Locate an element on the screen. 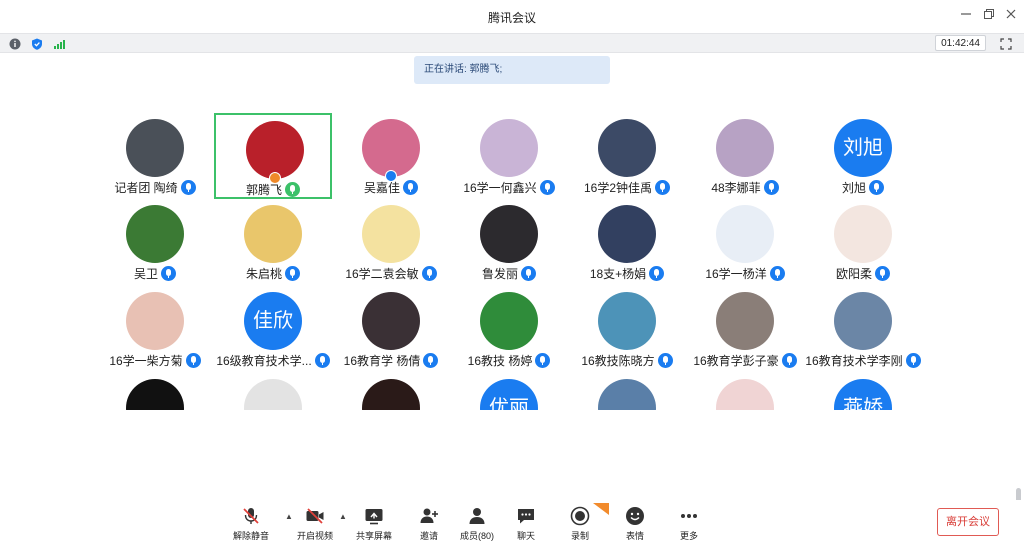 The height and width of the screenshot is (545, 1024). participant-tile: 48李娜菲 is located at coordinates (745, 156).